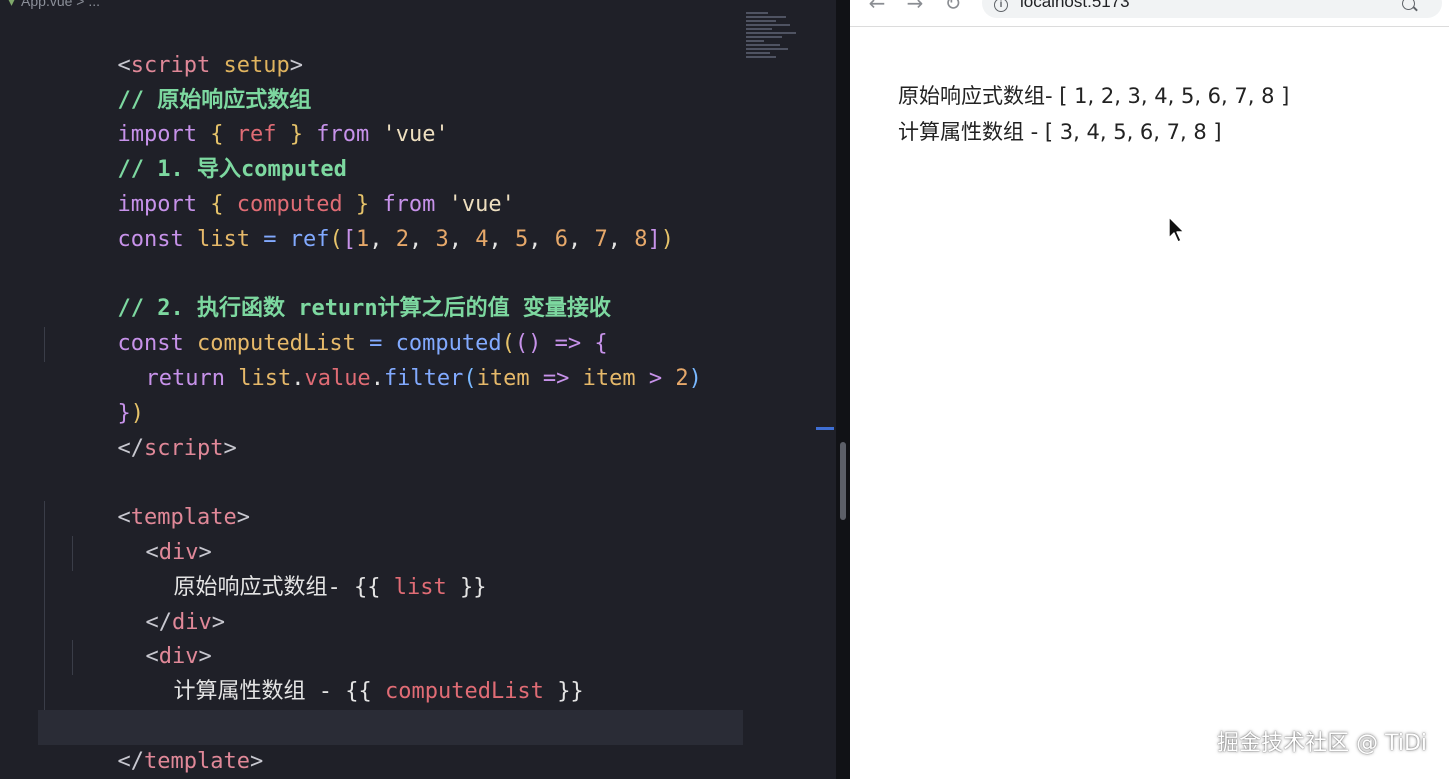  Describe the element at coordinates (418, 324) in the screenshot. I see `code-line-9: const computedList = computed(() => {` at that location.